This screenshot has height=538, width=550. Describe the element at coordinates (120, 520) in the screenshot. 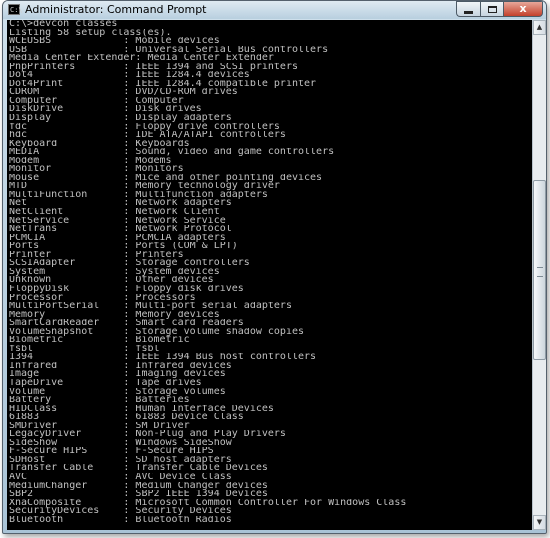

I see `console-line: Bluetooth : Bluetooth Radios` at that location.